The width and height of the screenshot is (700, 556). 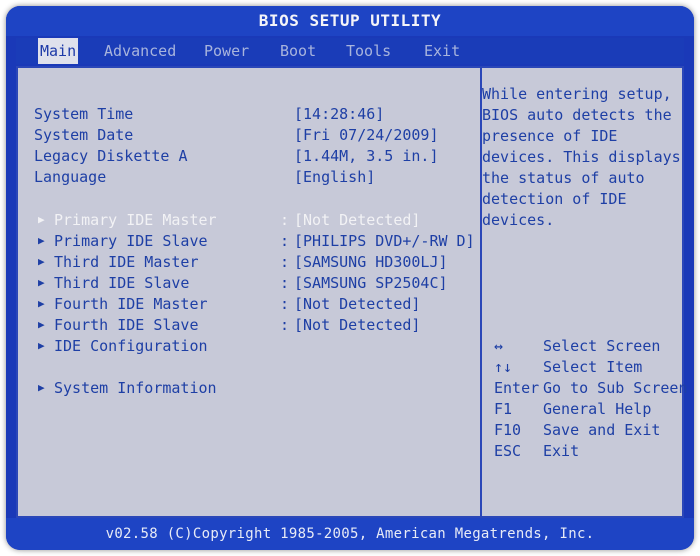 I want to click on tab-boot: Boot, so click(x=298, y=51).